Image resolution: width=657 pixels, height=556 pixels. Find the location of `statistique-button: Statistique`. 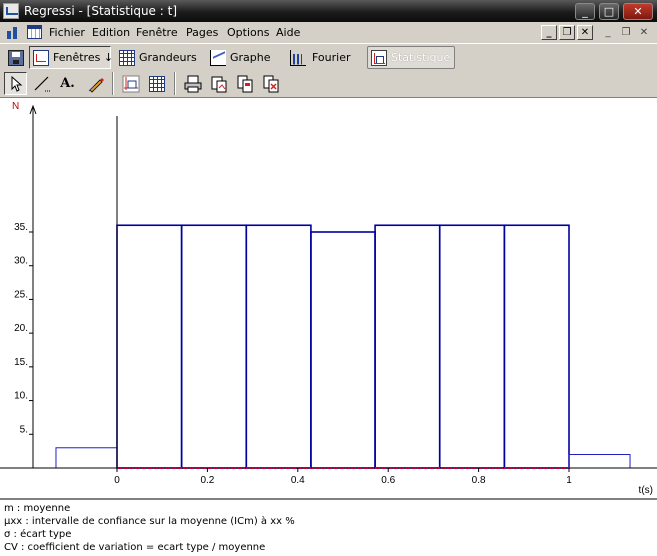

statistique-button: Statistique is located at coordinates (411, 57).